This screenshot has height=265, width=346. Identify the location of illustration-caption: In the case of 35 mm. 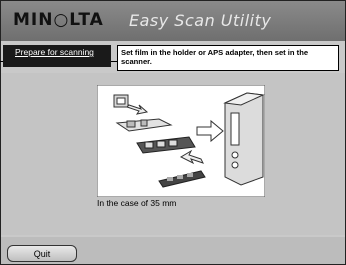
(137, 203).